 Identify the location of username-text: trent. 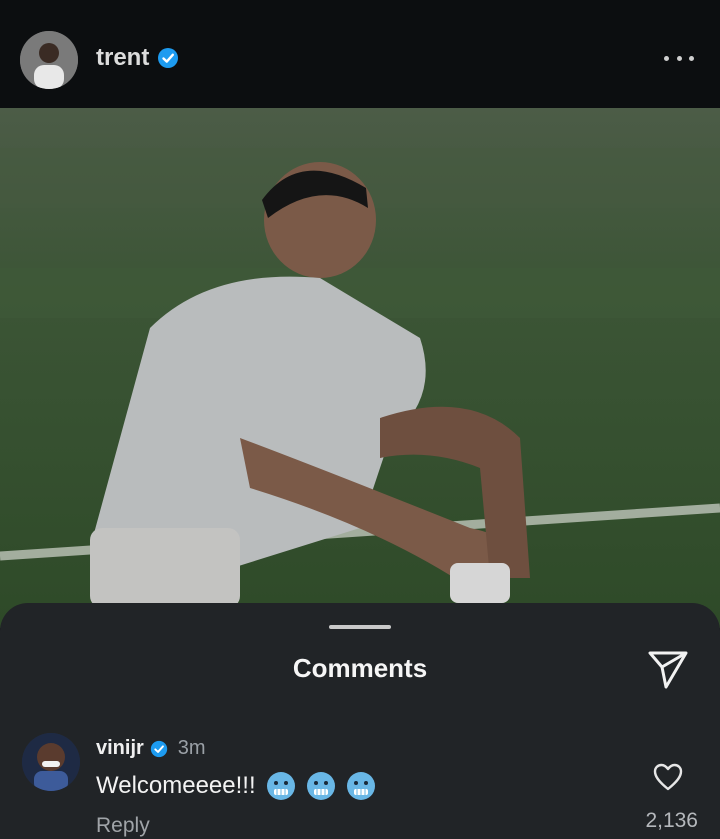
(122, 58).